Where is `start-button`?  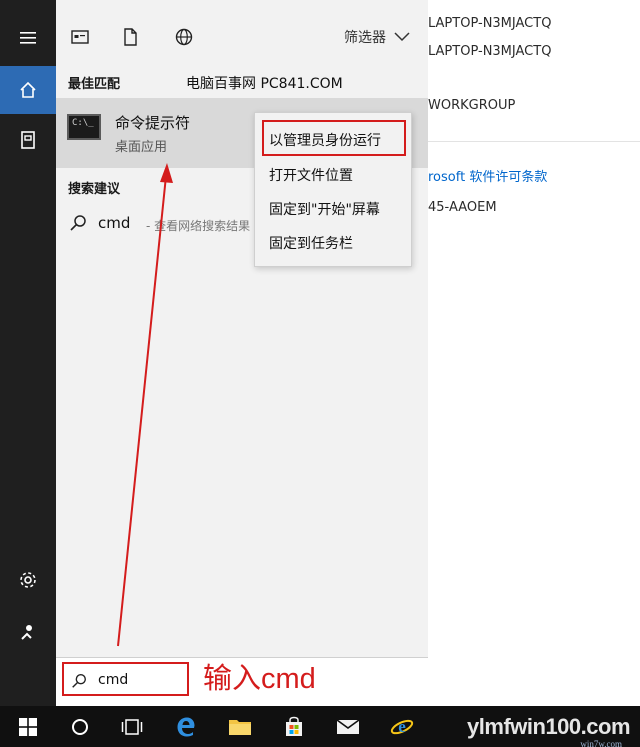
start-button is located at coordinates (28, 726).